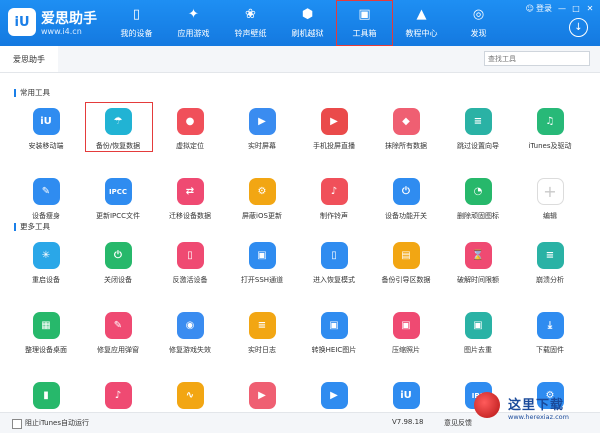 Image resolution: width=600 pixels, height=448 pixels. Describe the element at coordinates (550, 343) in the screenshot. I see `tool-tile-firmware: ⤓ 下载固件` at that location.